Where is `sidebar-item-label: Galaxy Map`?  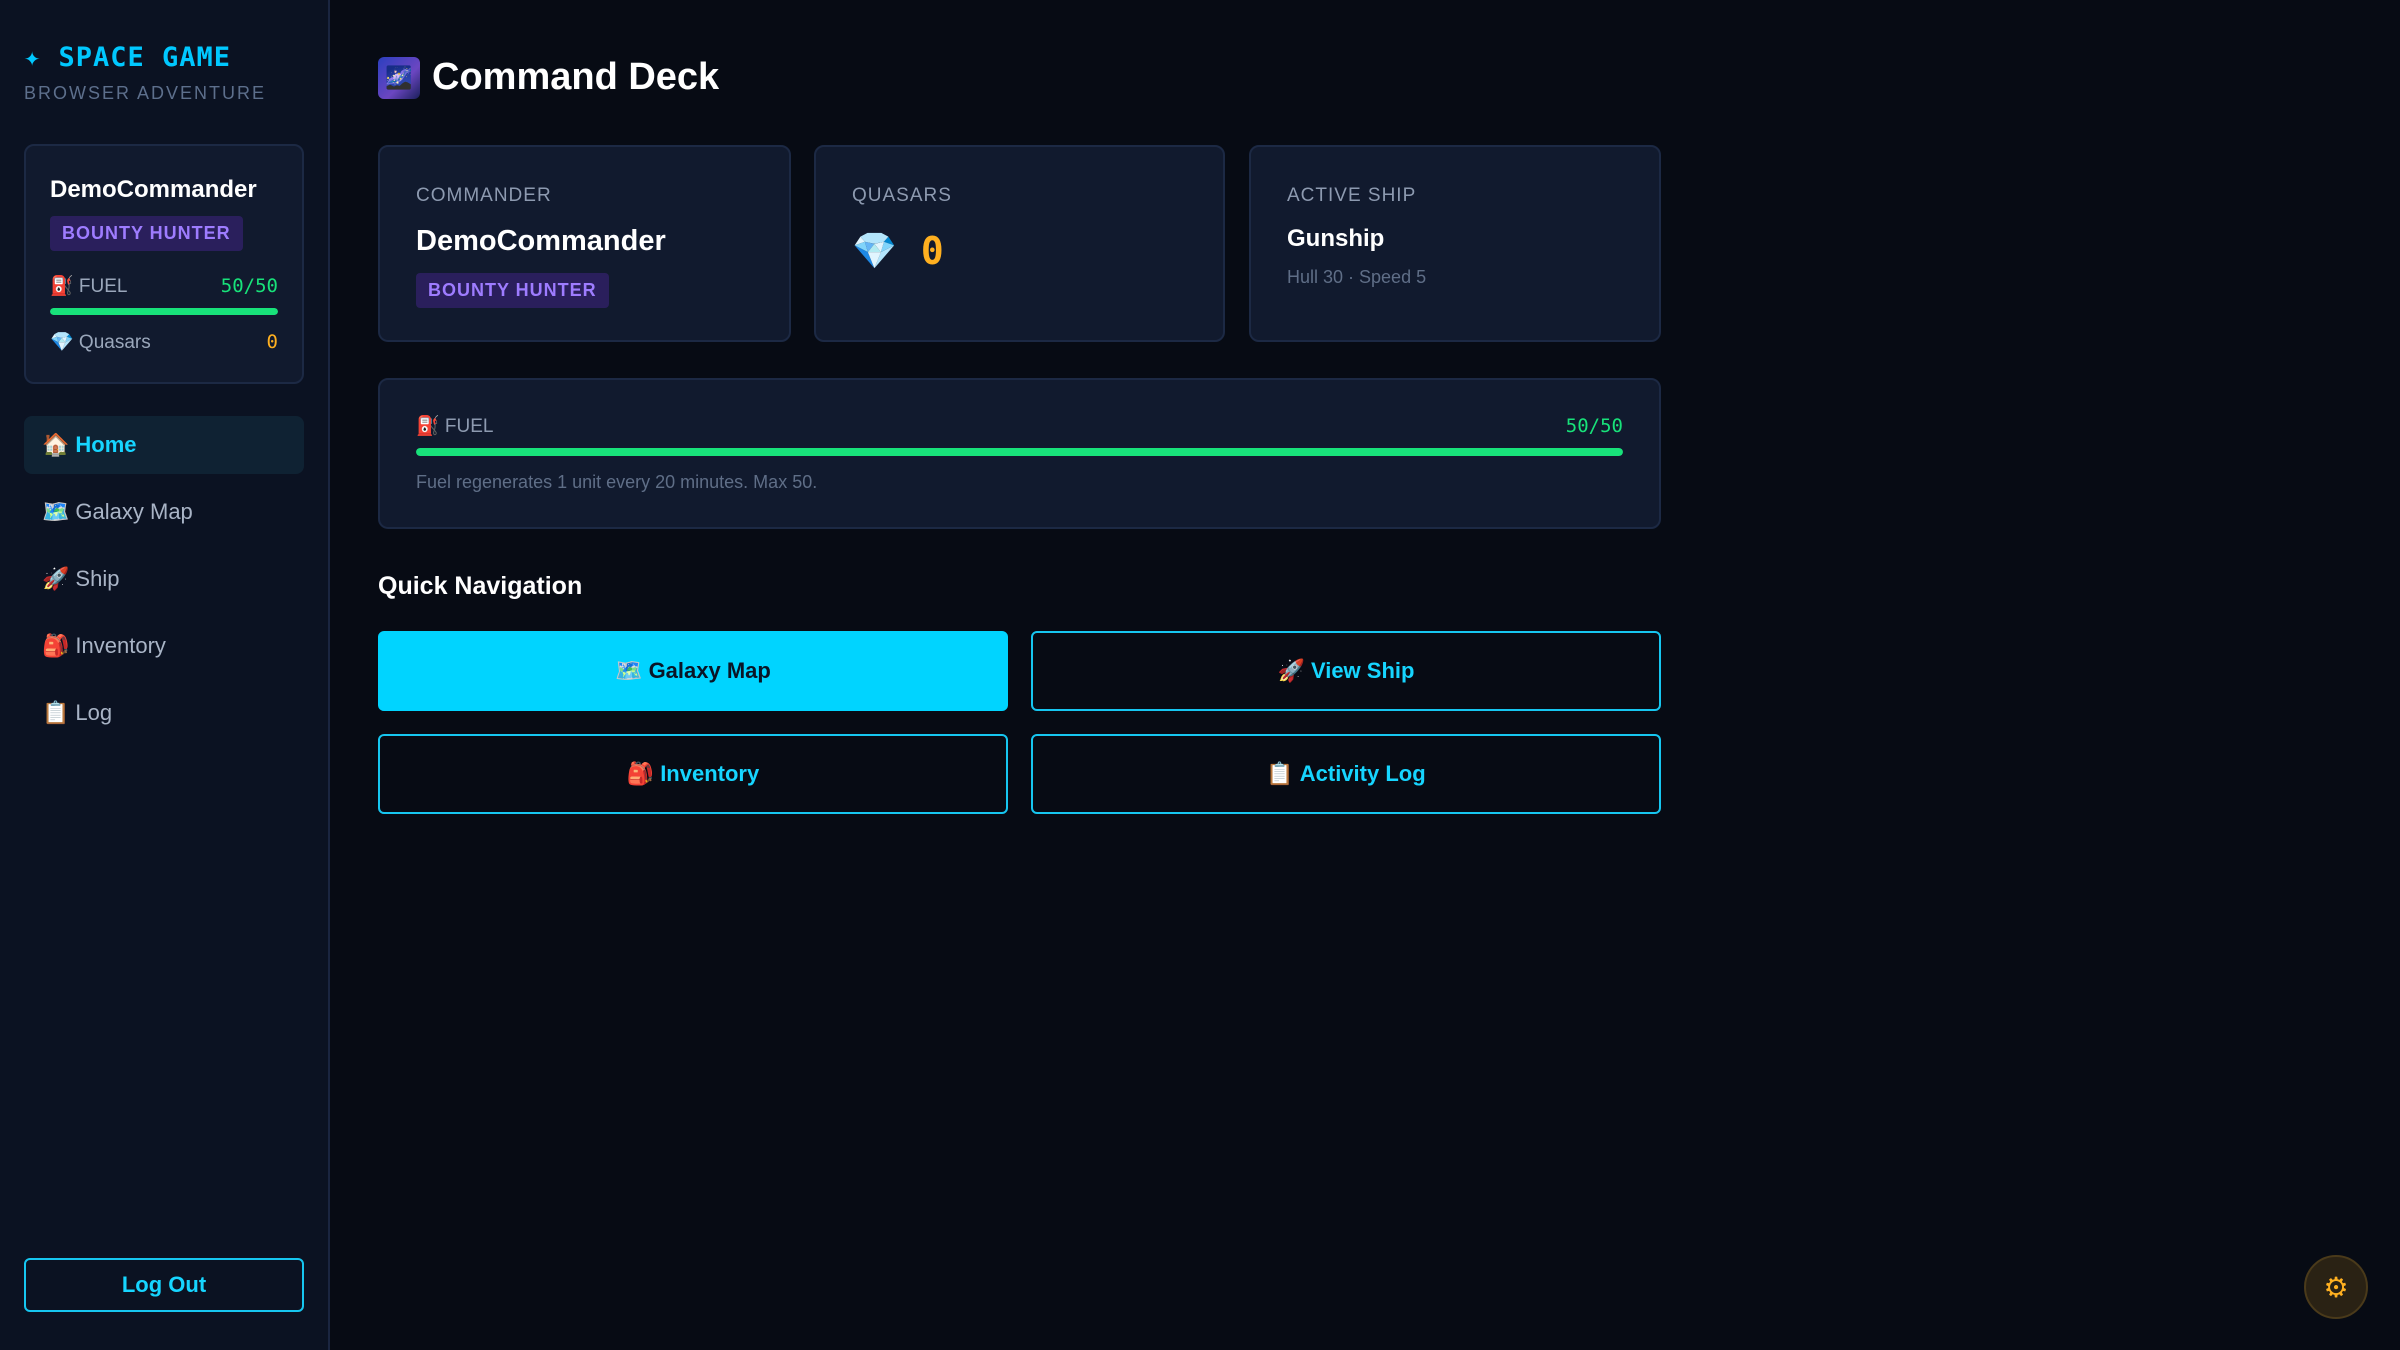 sidebar-item-label: Galaxy Map is located at coordinates (134, 511).